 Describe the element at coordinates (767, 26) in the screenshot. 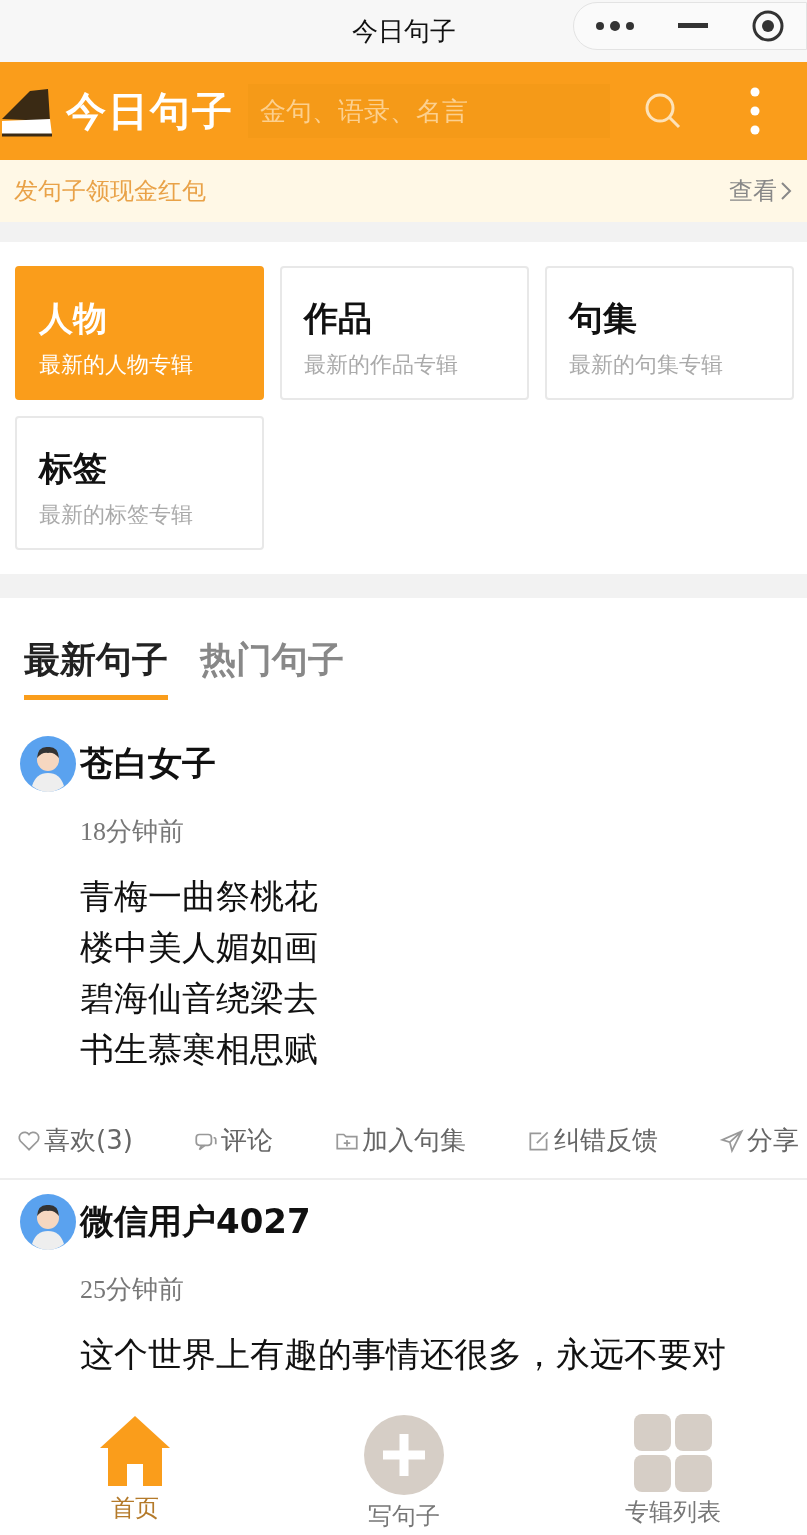

I see `close-icon` at that location.